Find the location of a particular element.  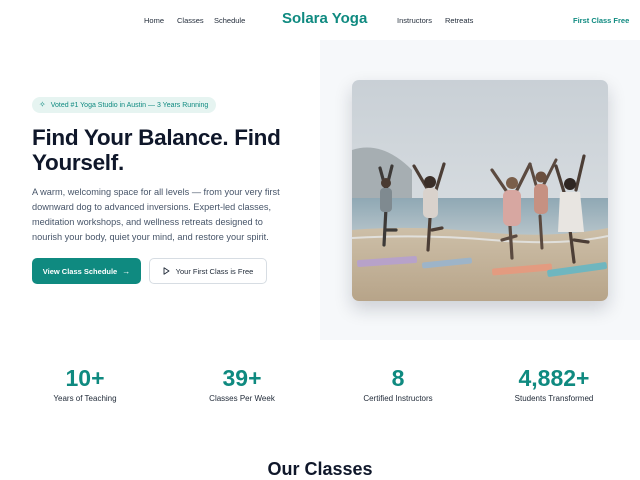

arrow-right-icon: → is located at coordinates (126, 271).